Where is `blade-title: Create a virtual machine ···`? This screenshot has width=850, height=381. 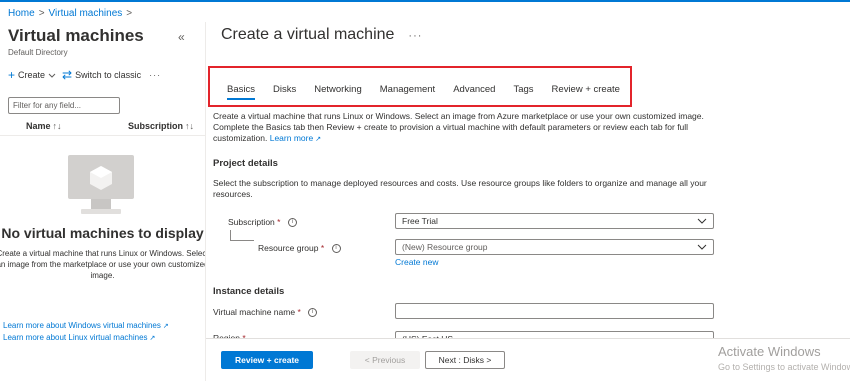 blade-title: Create a virtual machine ··· is located at coordinates (321, 35).